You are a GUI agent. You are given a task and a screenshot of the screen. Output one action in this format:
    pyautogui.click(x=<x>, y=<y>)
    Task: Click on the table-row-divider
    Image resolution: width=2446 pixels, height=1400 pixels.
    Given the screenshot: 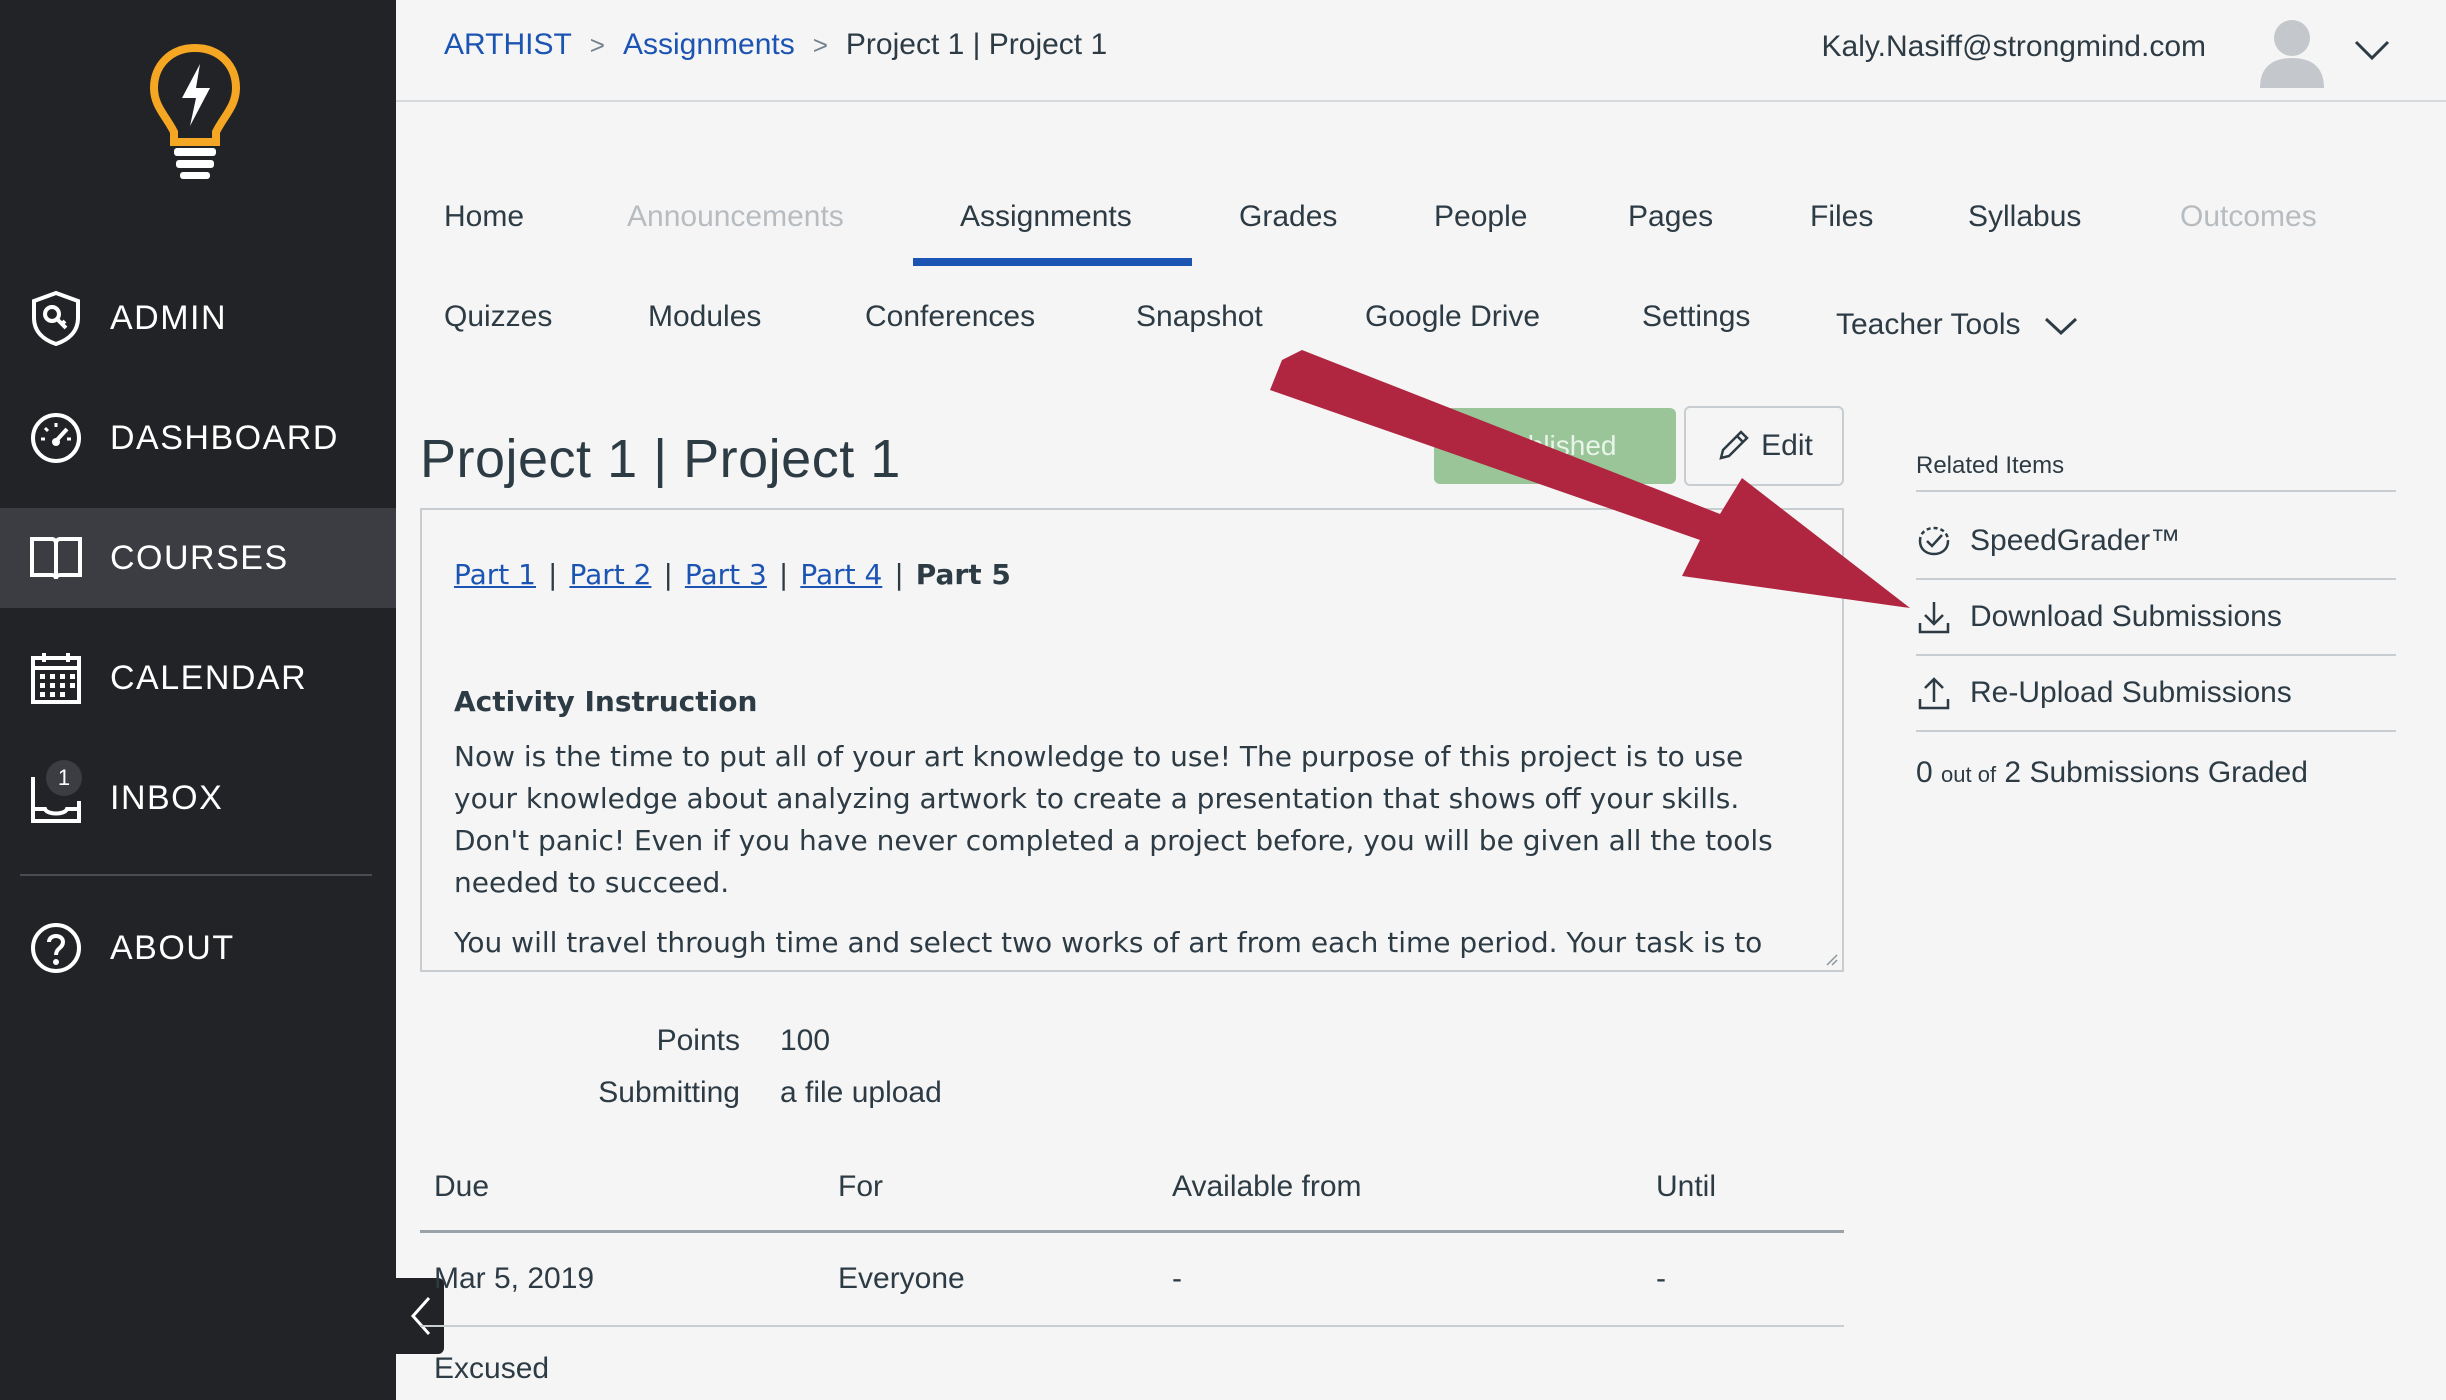 What is the action you would take?
    pyautogui.click(x=1132, y=1326)
    